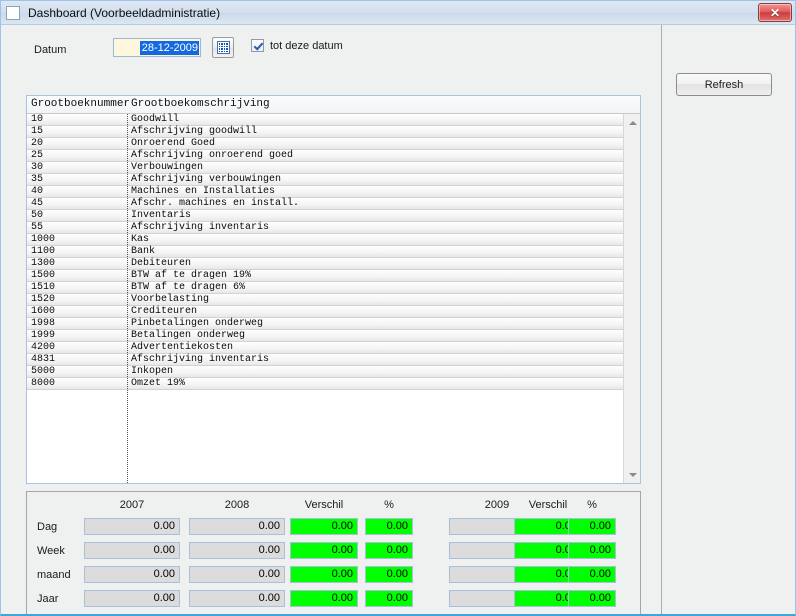 The width and height of the screenshot is (796, 616). I want to click on table-row: 55 Afschrijving inventaris, so click(325, 228).